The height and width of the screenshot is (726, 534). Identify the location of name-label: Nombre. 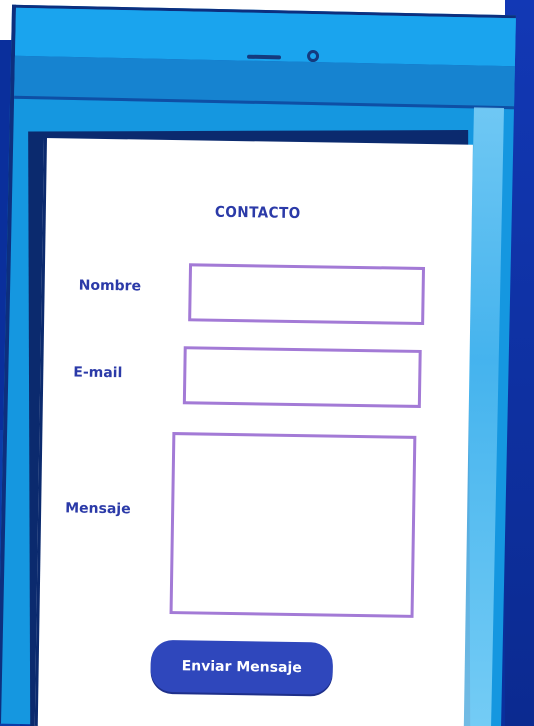
(110, 286).